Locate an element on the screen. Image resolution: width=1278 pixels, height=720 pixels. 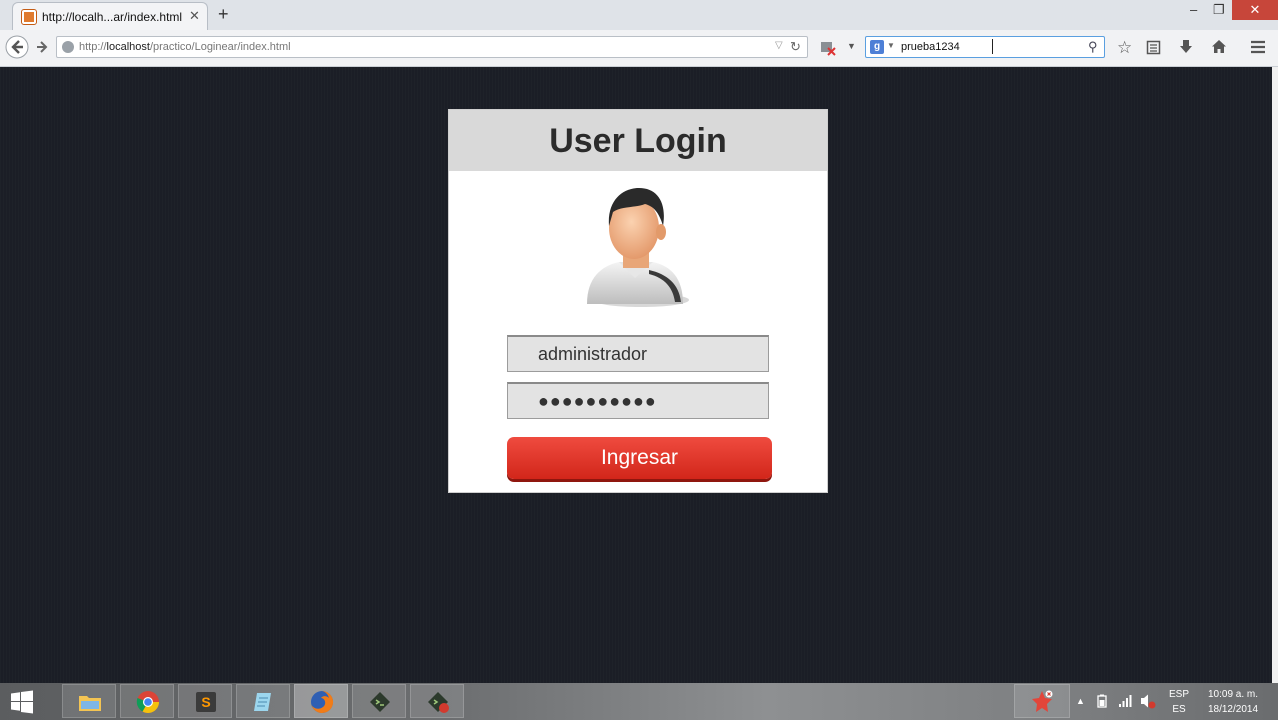
password-field is located at coordinates (638, 400).